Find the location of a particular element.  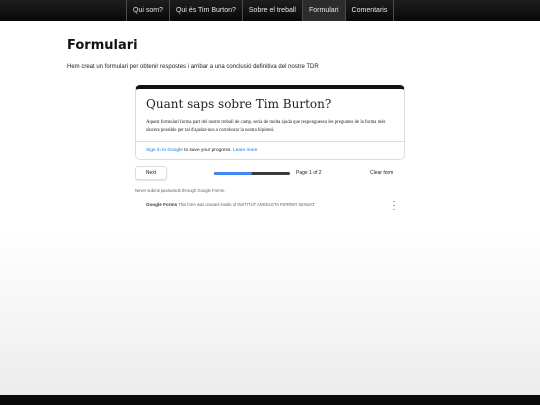

page-counter: Page 1 of 2 is located at coordinates (309, 173).